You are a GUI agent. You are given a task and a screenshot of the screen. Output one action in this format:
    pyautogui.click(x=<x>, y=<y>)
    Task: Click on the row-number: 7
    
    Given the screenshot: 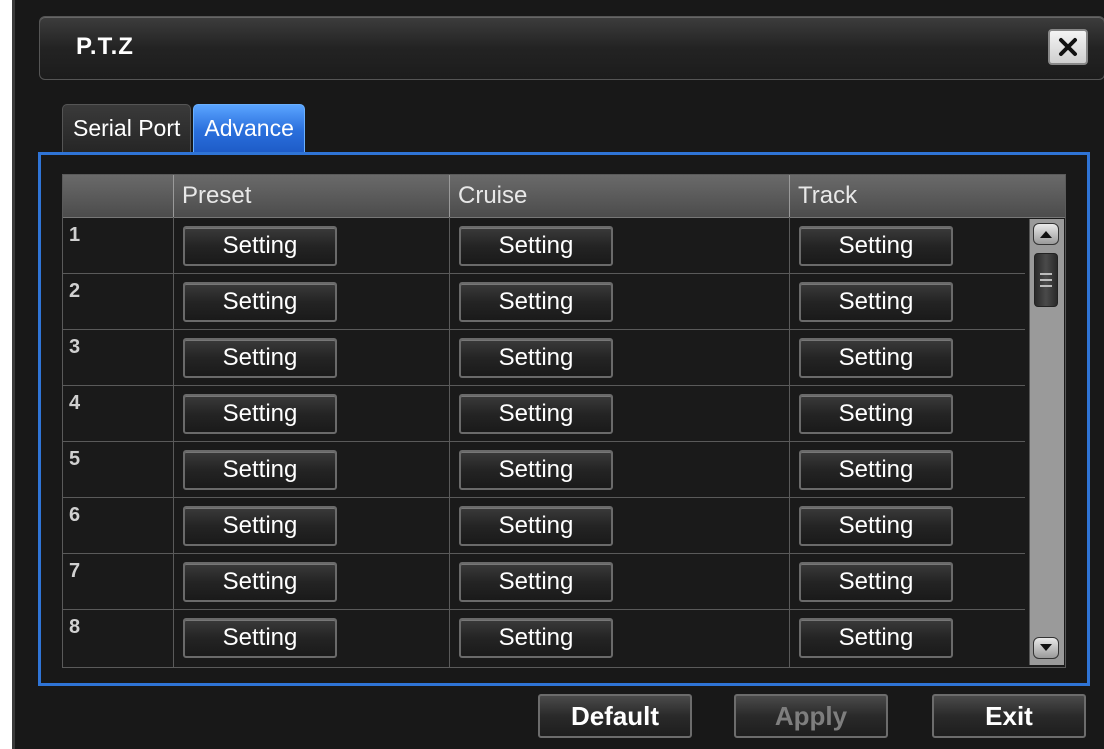 What is the action you would take?
    pyautogui.click(x=75, y=571)
    